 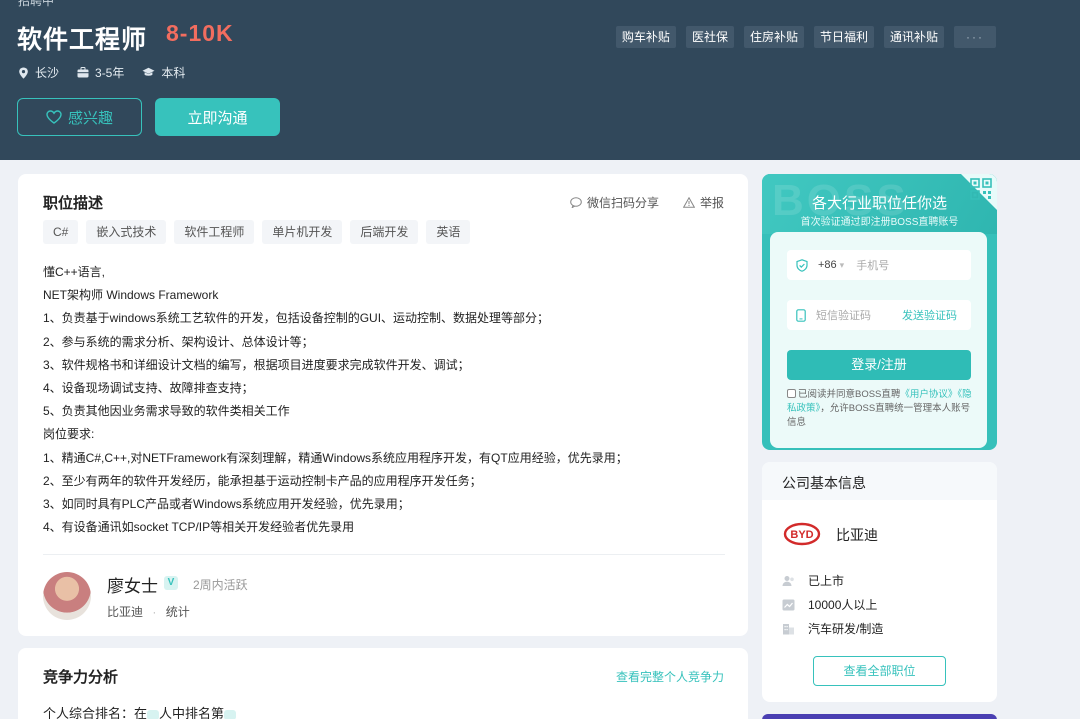 I want to click on chart-icon, so click(x=788, y=604).